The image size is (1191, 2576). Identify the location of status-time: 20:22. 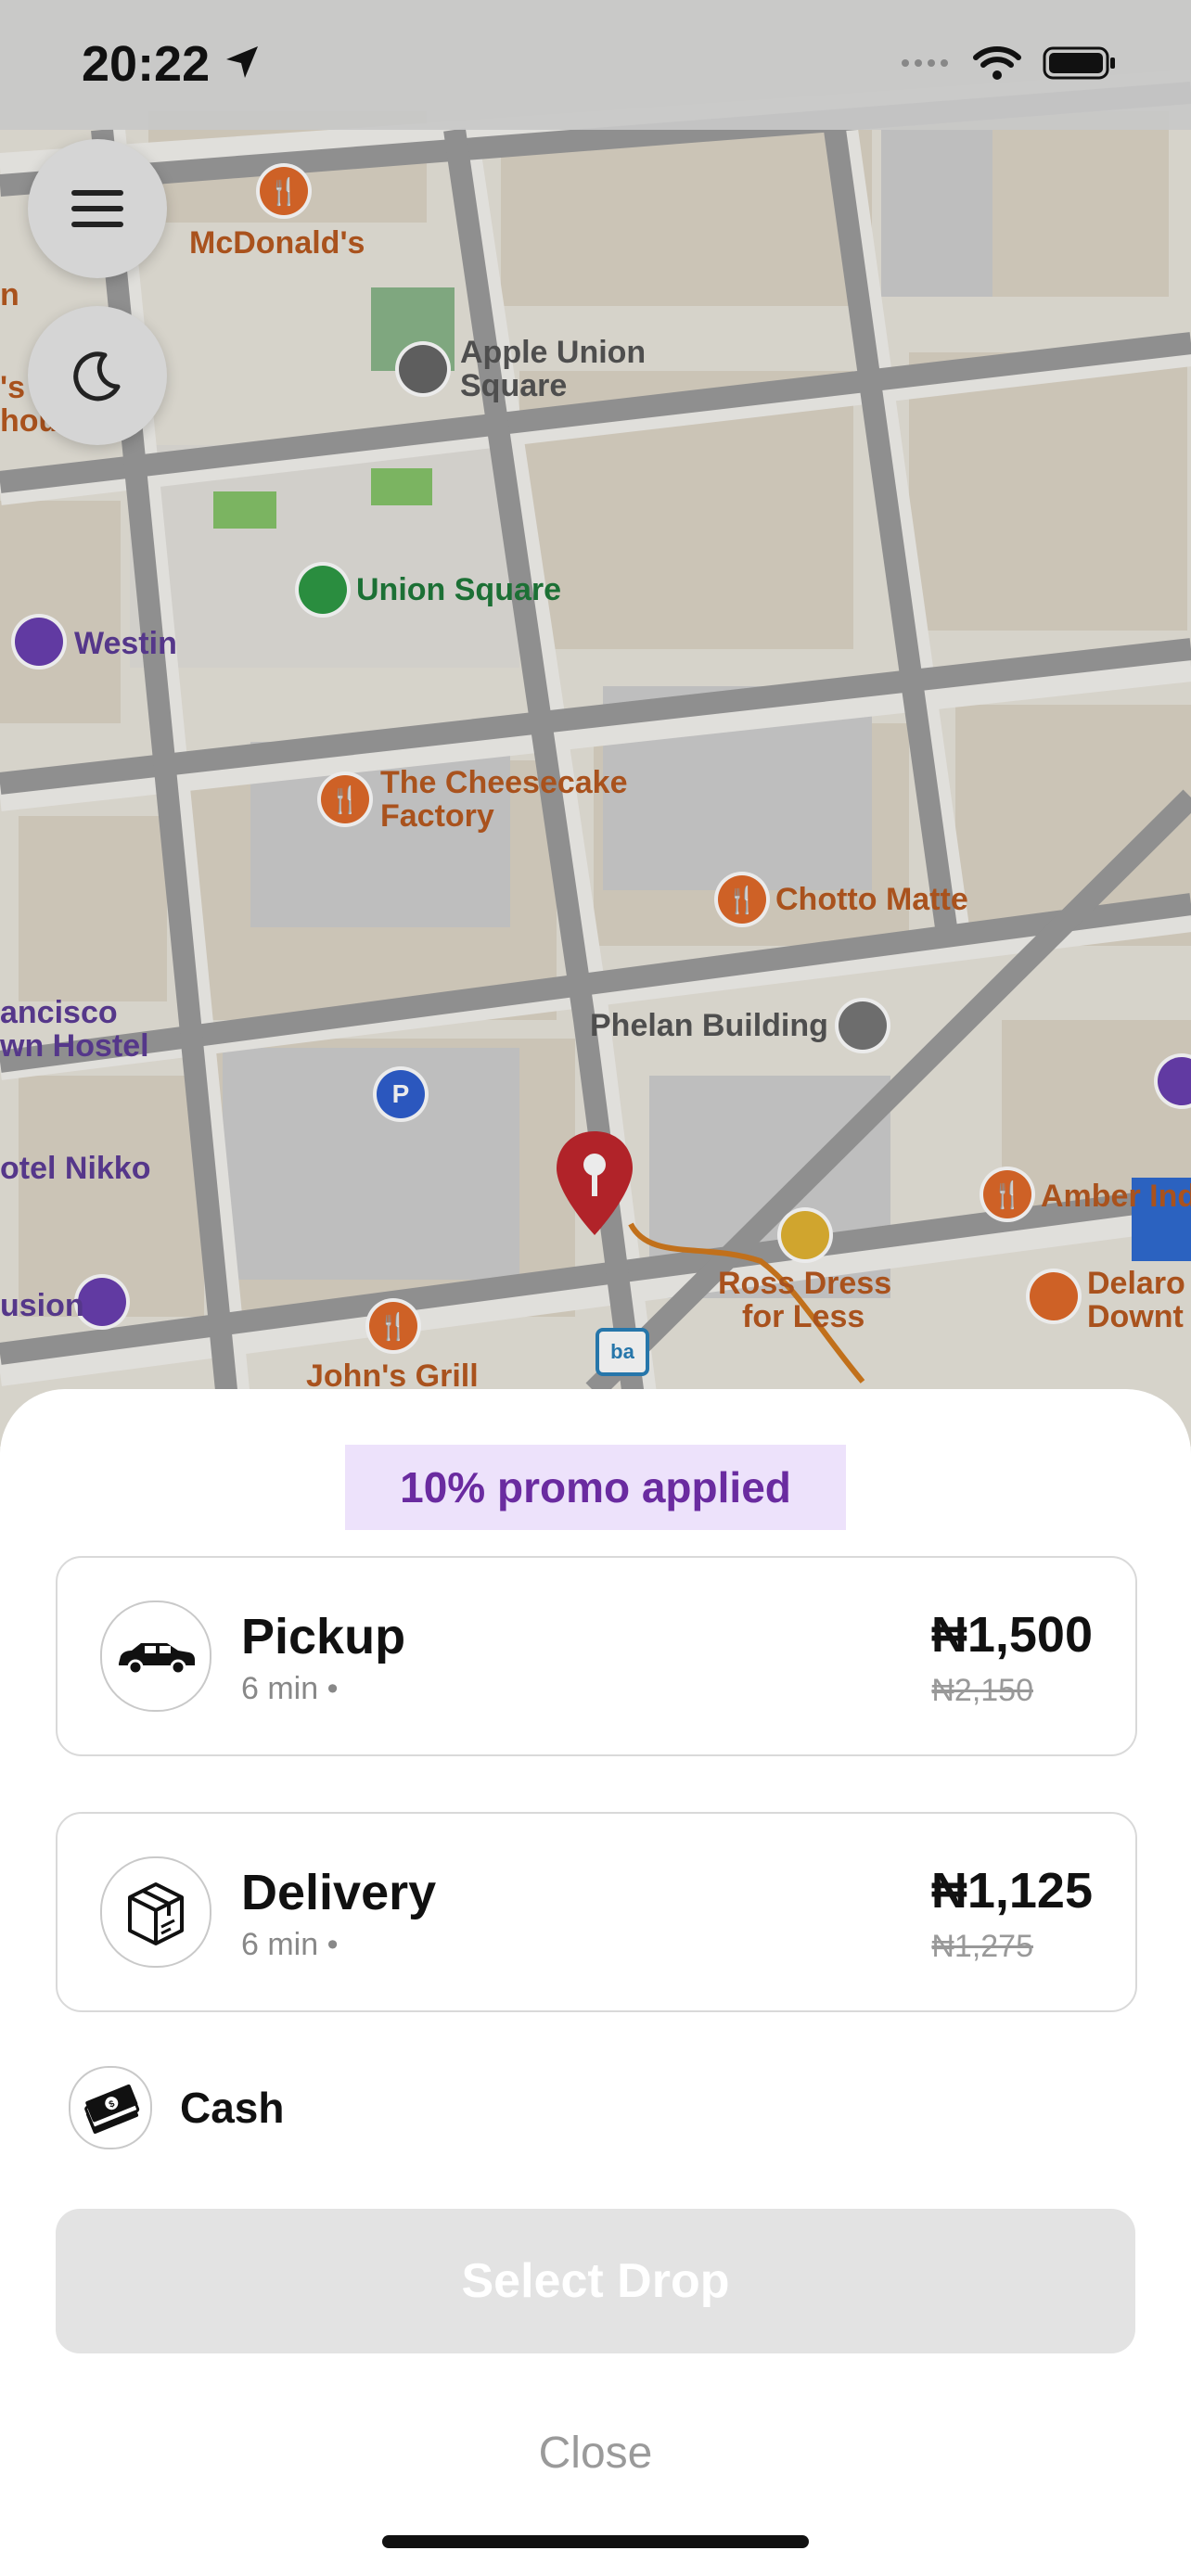
(146, 64).